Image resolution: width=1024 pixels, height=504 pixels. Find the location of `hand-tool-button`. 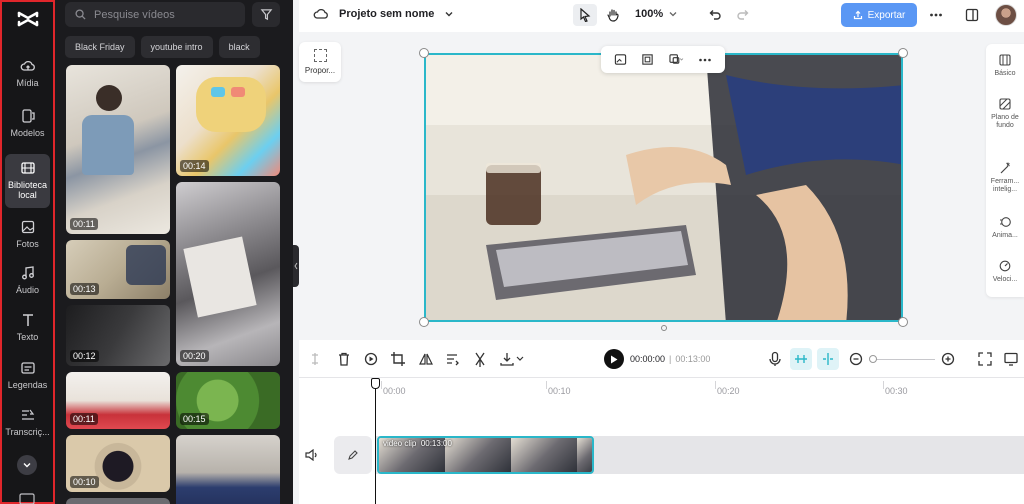

hand-tool-button is located at coordinates (613, 15).